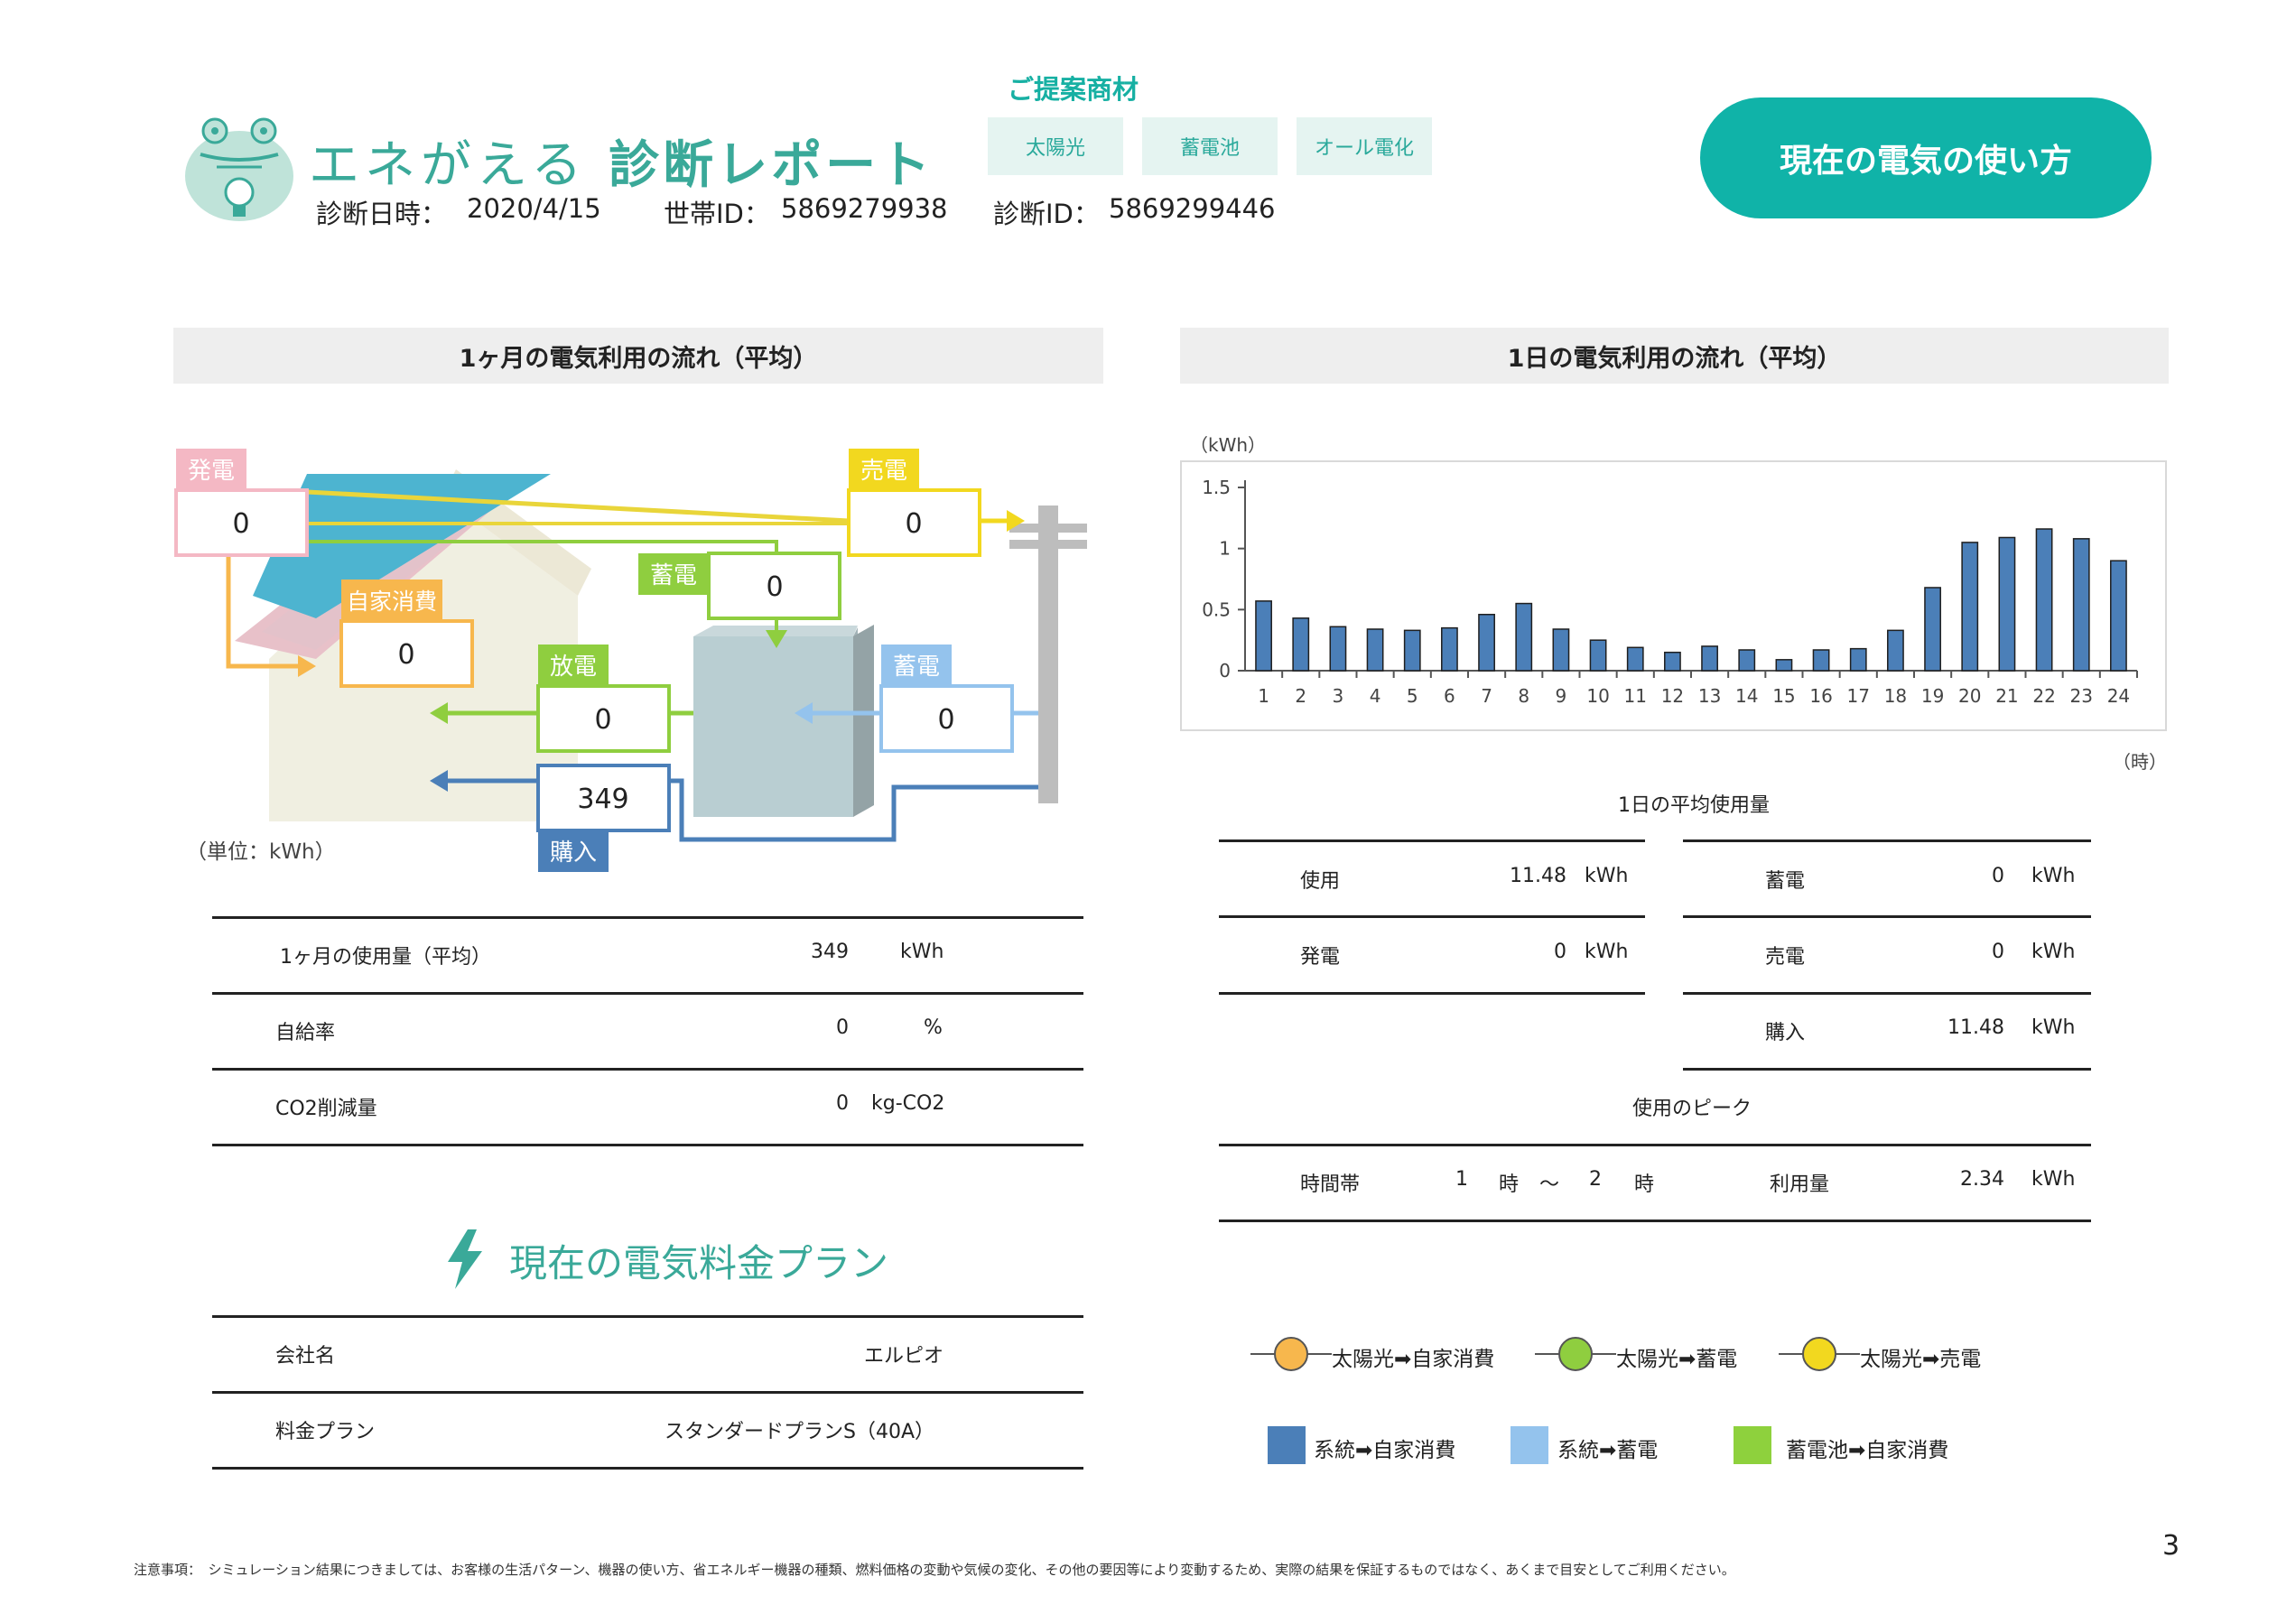 The image size is (2296, 1623). Describe the element at coordinates (1412, 696) in the screenshot. I see `x-tick-label: 5` at that location.